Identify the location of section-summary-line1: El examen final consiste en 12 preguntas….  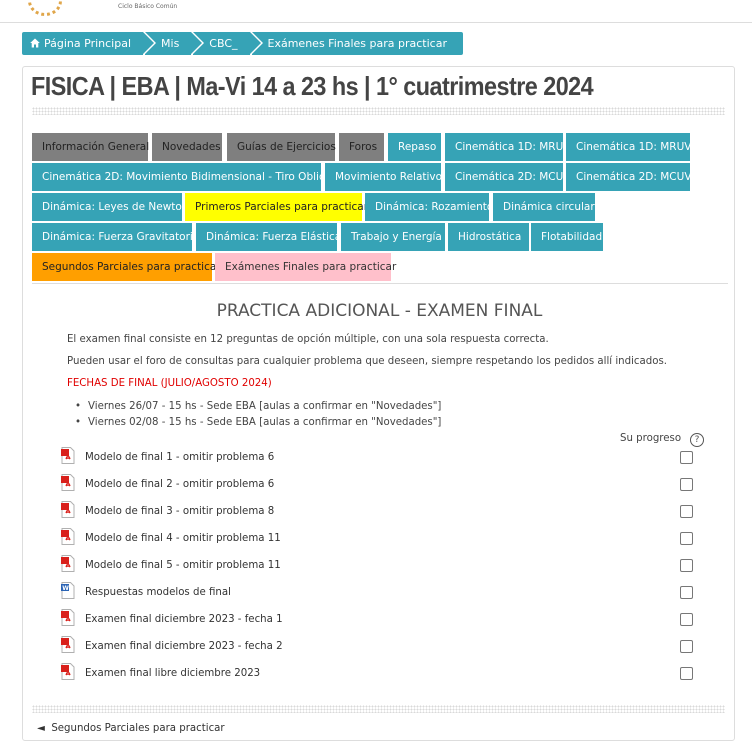
(308, 339).